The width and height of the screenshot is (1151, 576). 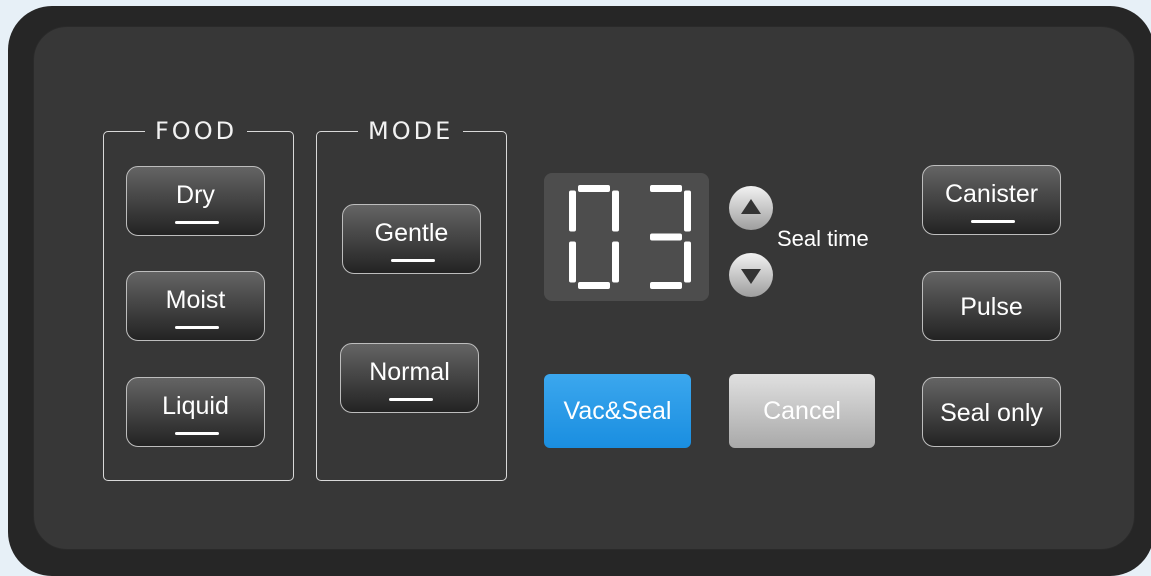 What do you see at coordinates (197, 327) in the screenshot?
I see `food-moist-indicator` at bounding box center [197, 327].